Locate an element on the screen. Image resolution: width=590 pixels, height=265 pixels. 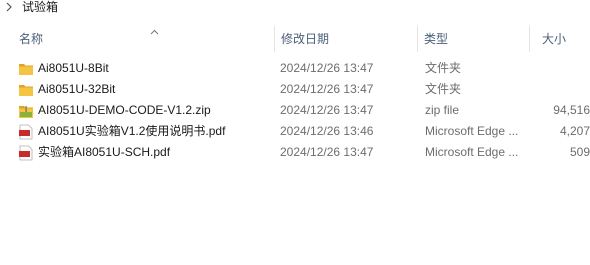
column-header-name: 名称 is located at coordinates (143, 39).